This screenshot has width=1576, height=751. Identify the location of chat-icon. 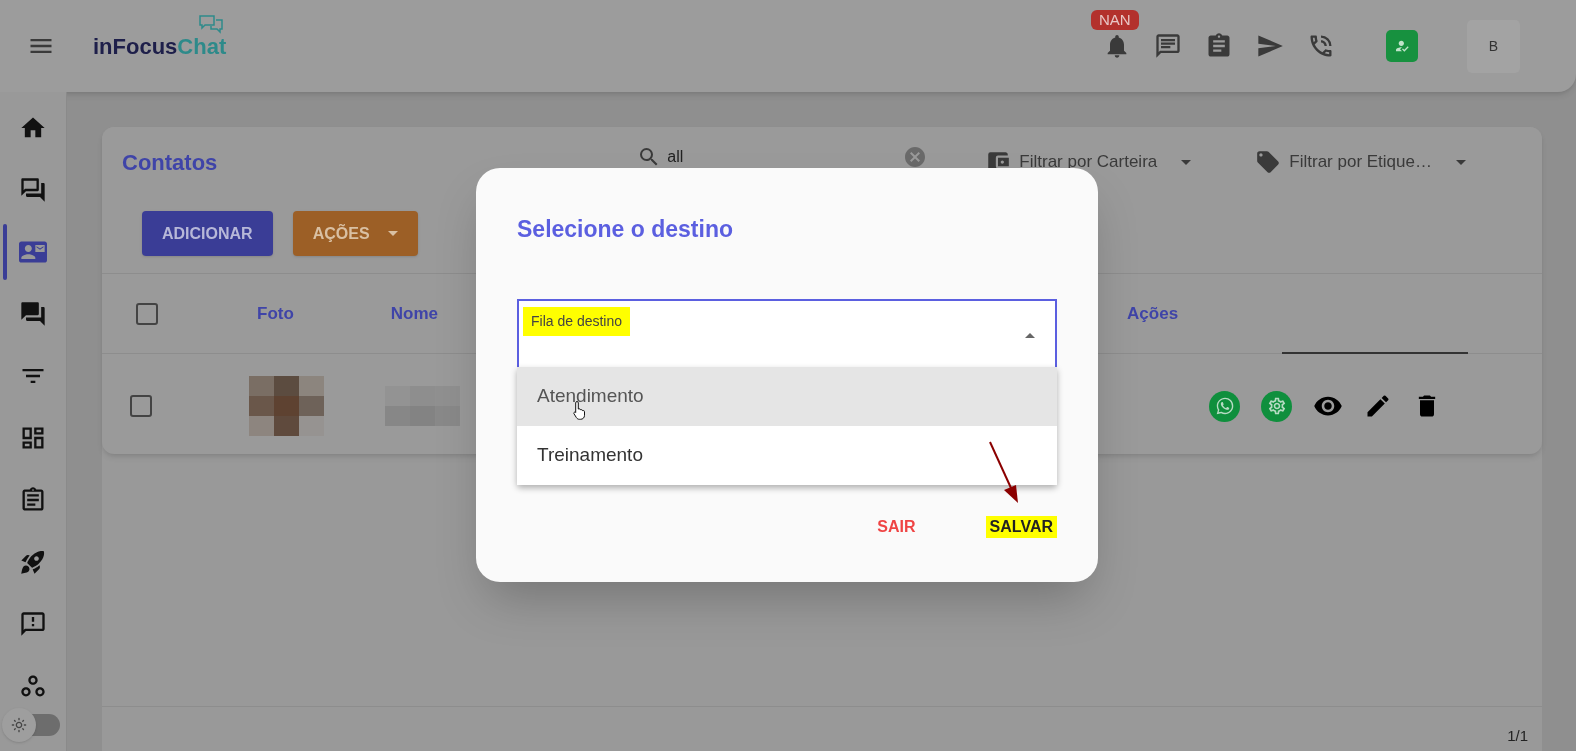
(1168, 46).